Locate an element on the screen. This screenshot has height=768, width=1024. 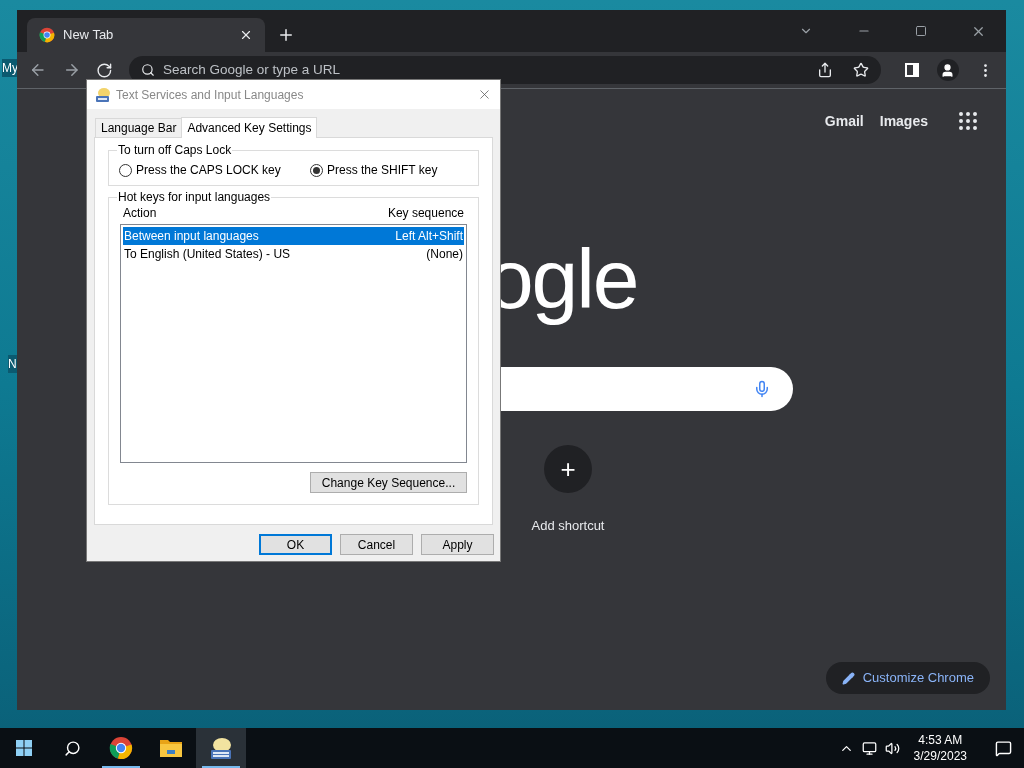
browser-tab: New Tab is located at coordinates (146, 35).